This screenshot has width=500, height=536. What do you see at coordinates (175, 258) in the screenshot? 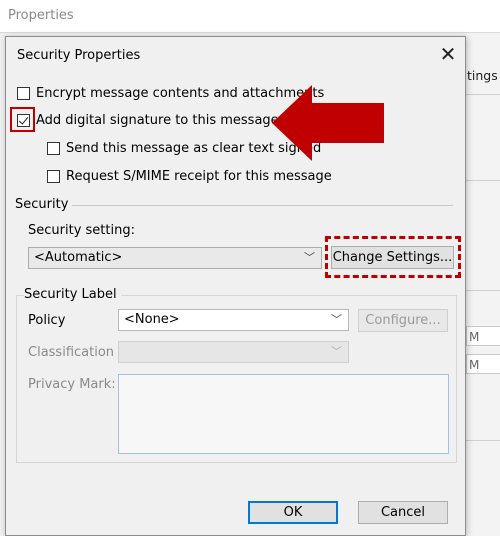
I see `security-setting-select: <Automatic> ﹀` at bounding box center [175, 258].